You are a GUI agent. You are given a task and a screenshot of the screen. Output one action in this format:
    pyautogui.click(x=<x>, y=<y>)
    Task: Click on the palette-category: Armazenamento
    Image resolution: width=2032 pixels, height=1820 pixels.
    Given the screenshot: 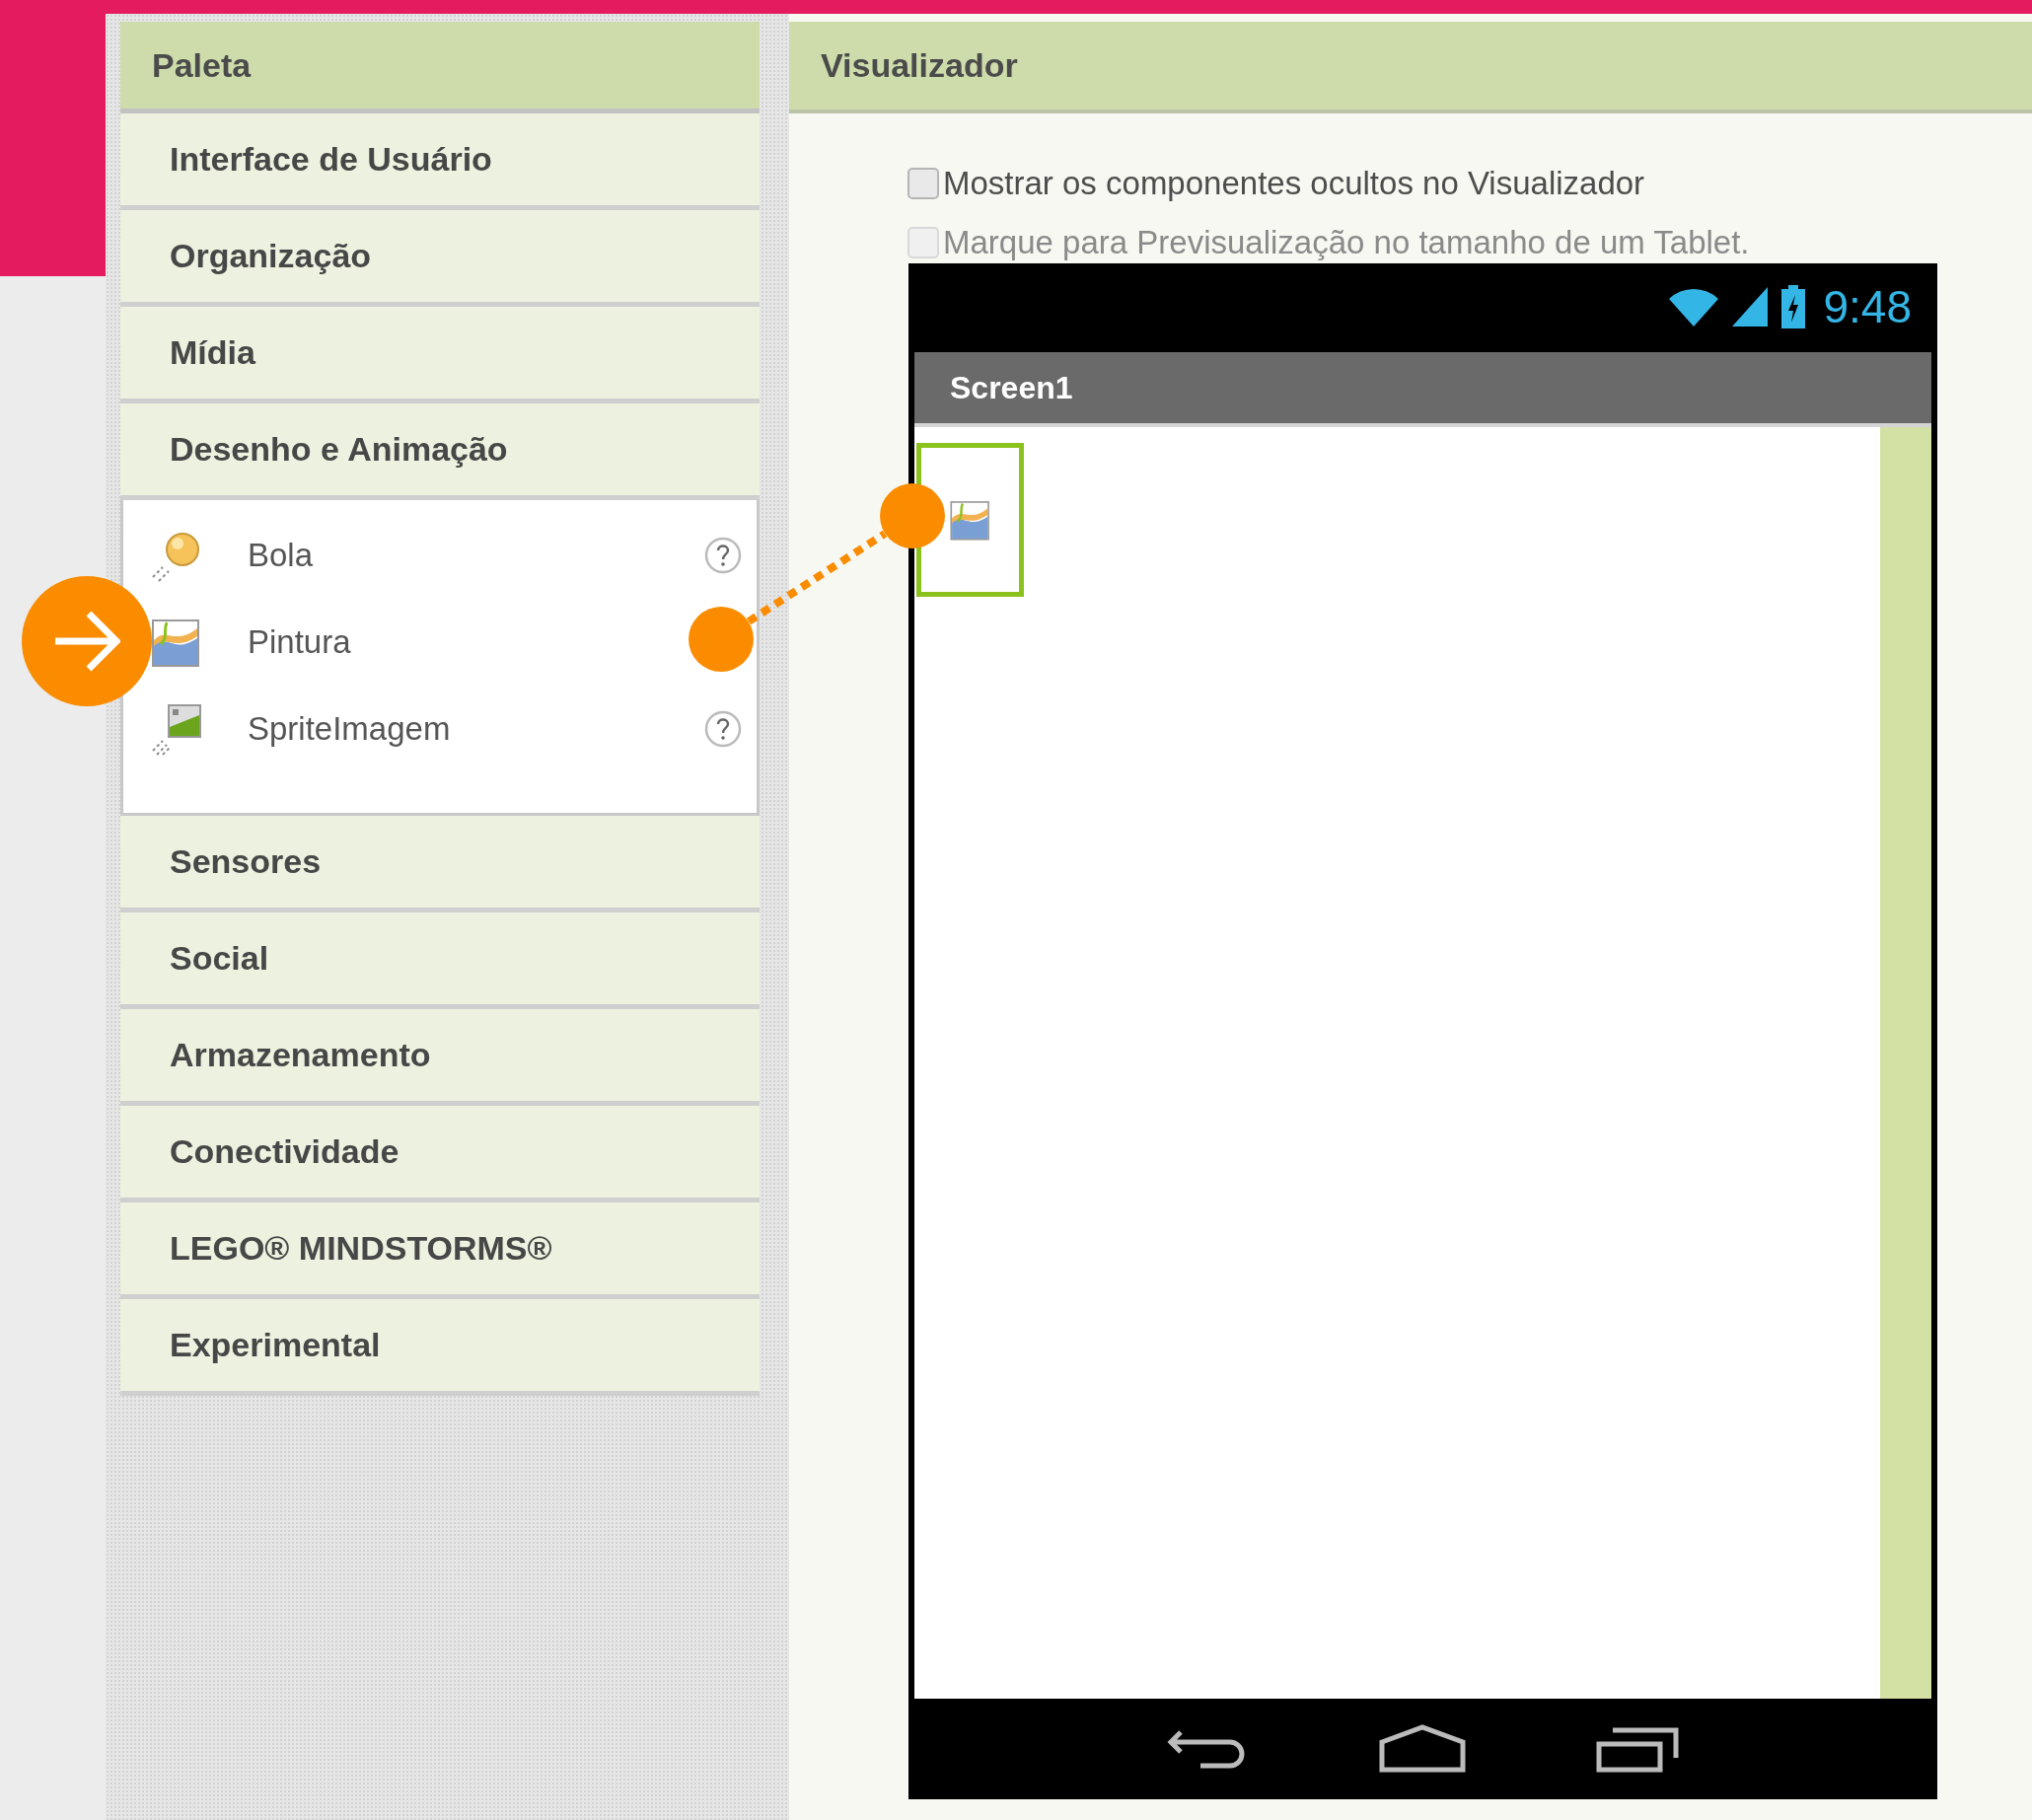 What is the action you would take?
    pyautogui.click(x=440, y=1057)
    